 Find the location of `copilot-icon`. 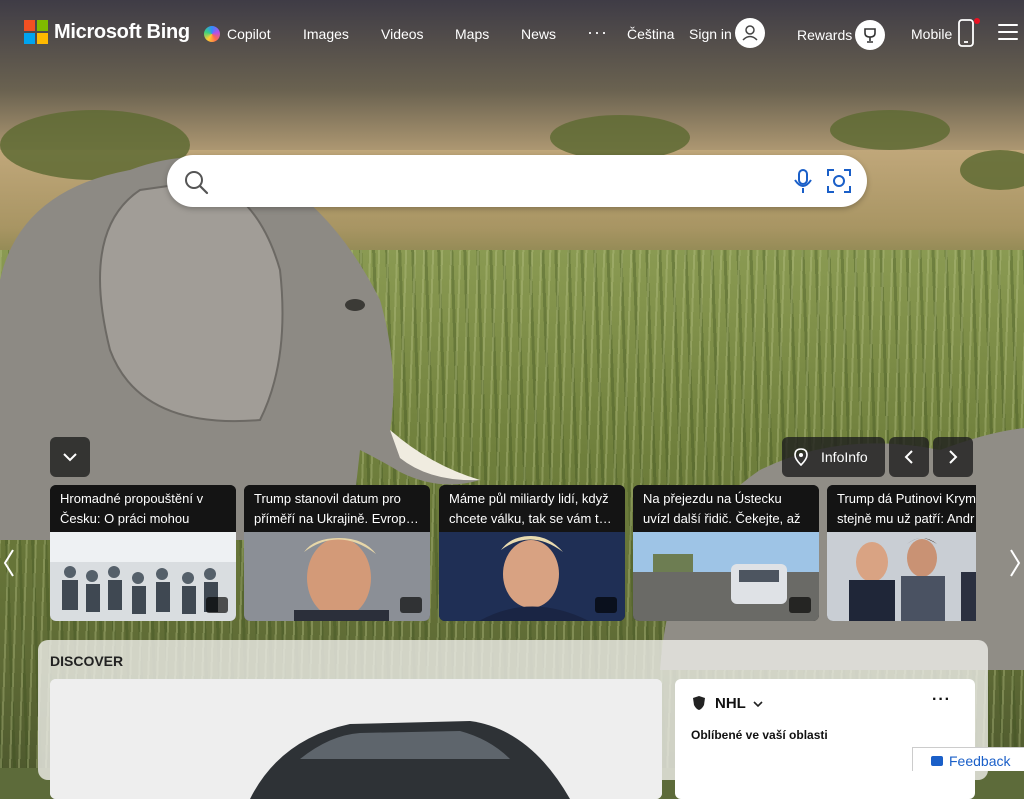

copilot-icon is located at coordinates (212, 34).